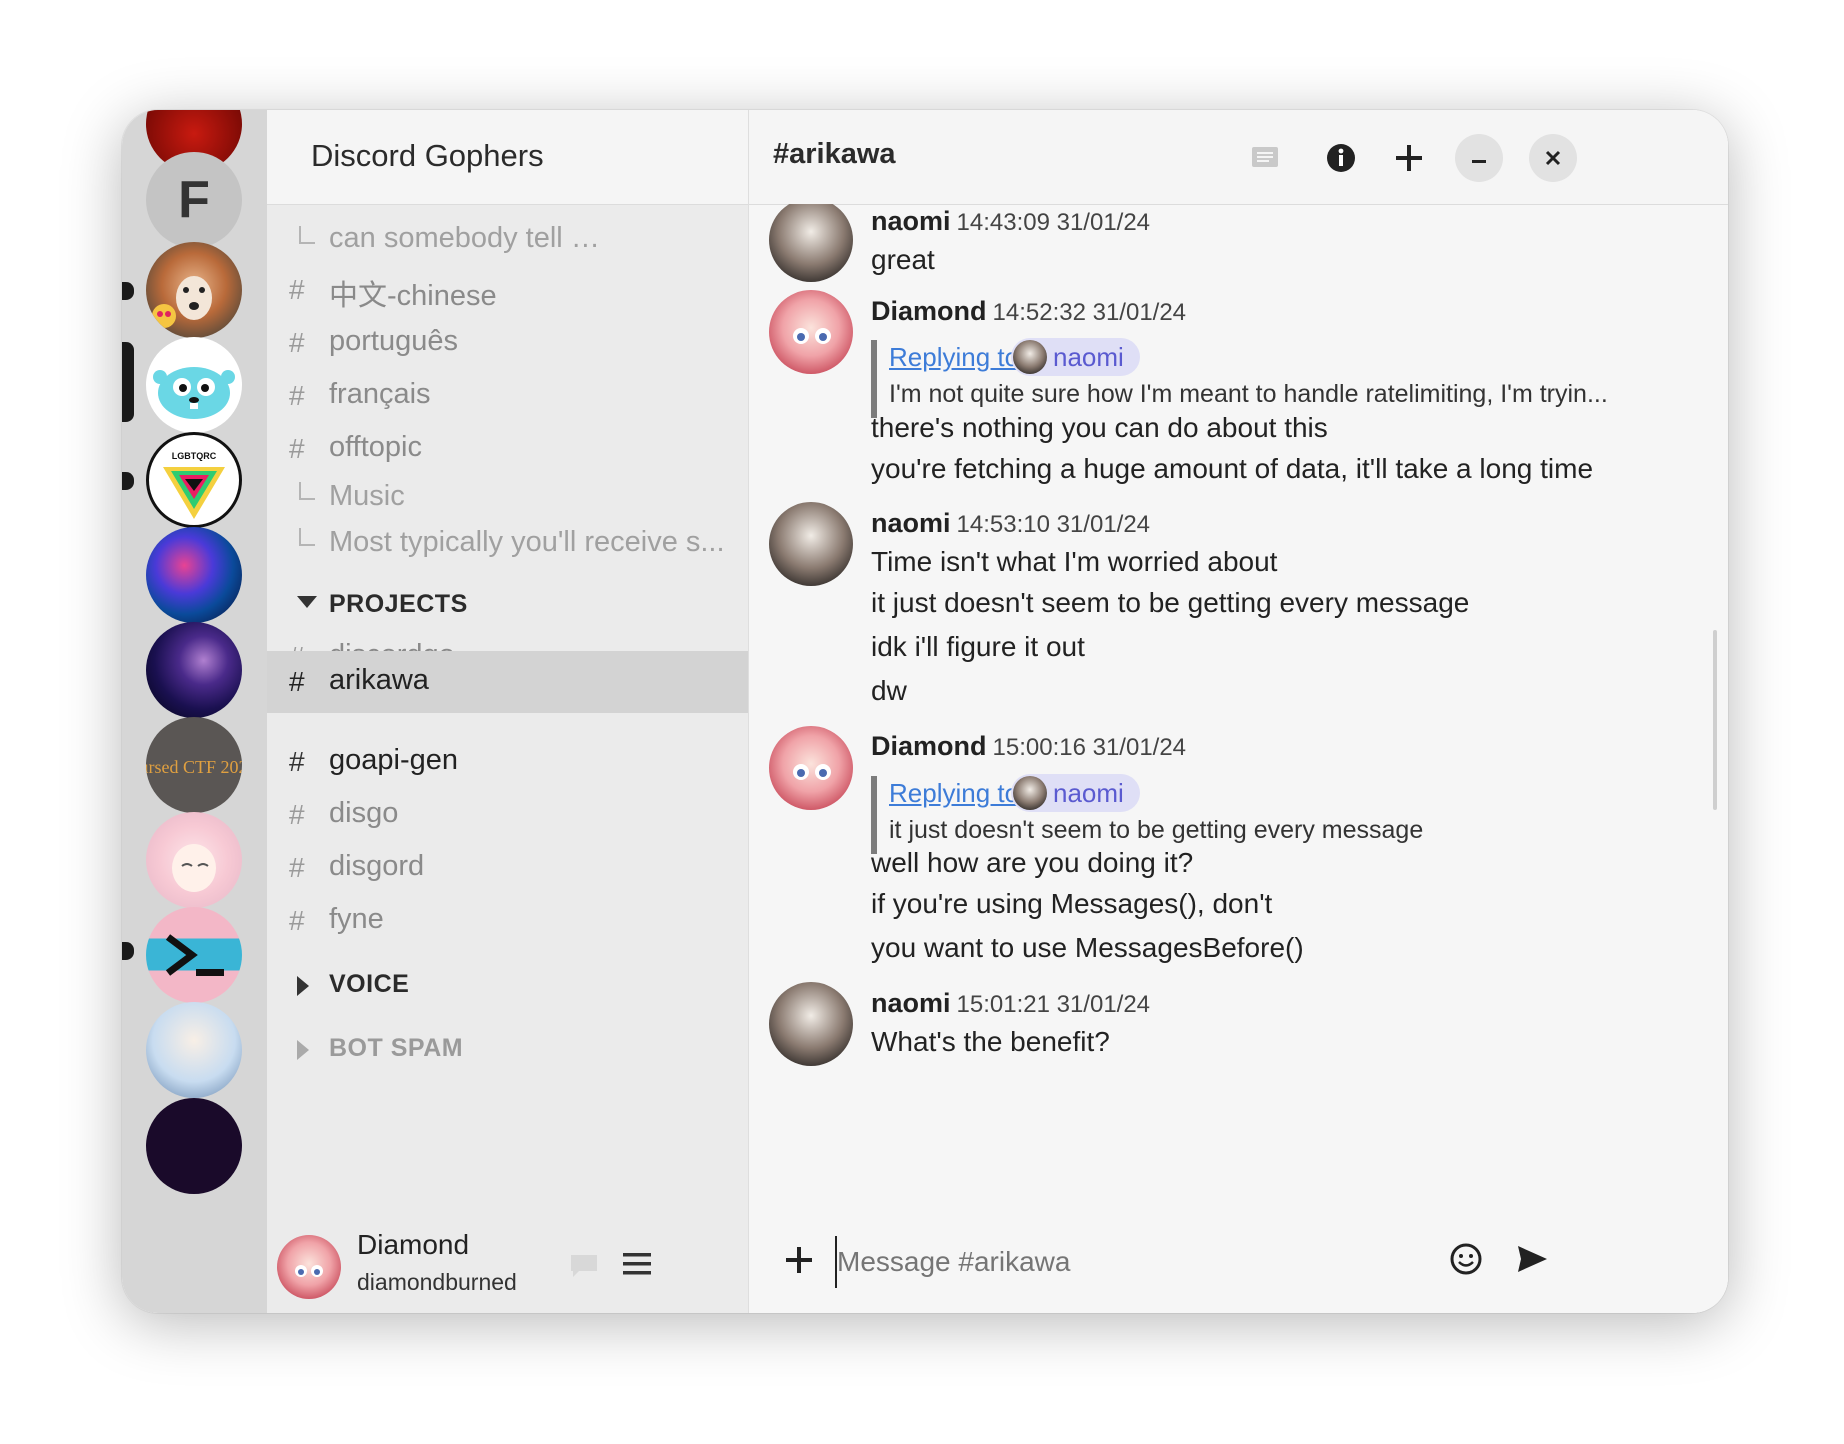 Image resolution: width=1844 pixels, height=1444 pixels. Describe the element at coordinates (507, 290) in the screenshot. I see `channel-item: # 中文-chinese` at that location.